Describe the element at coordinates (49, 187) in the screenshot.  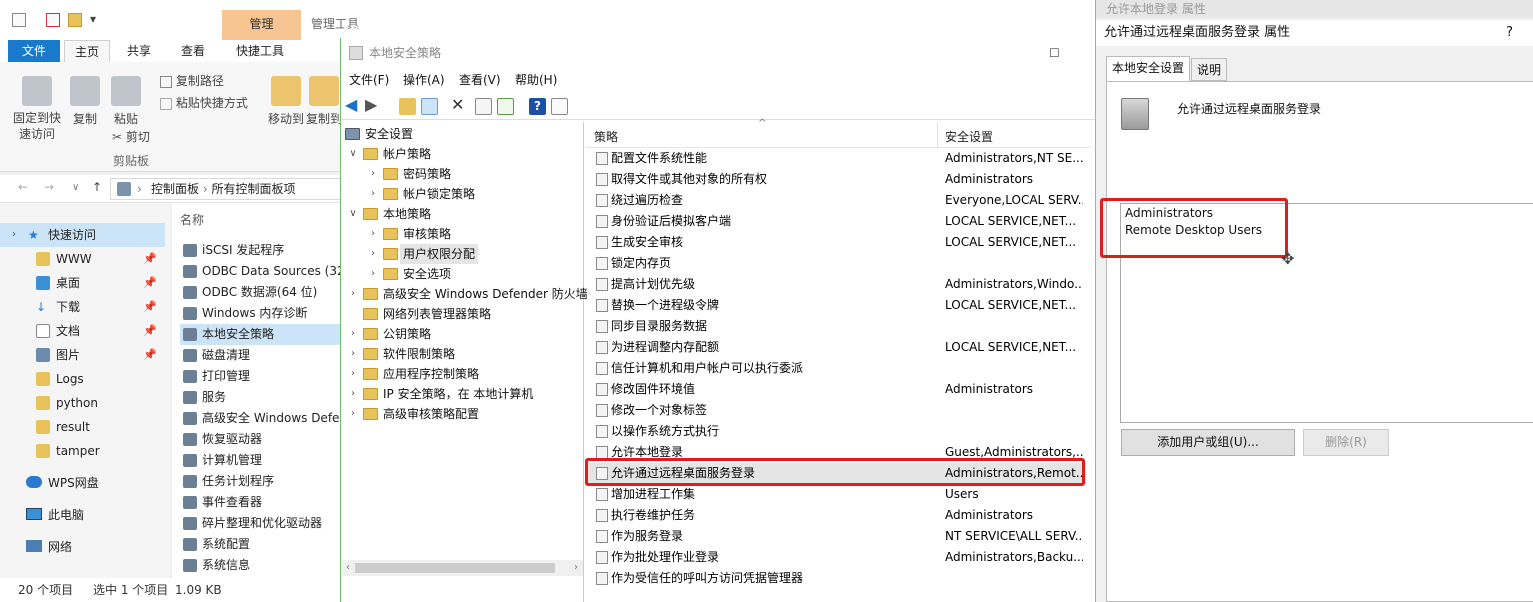
I see `forward-arrow-icon: →` at that location.